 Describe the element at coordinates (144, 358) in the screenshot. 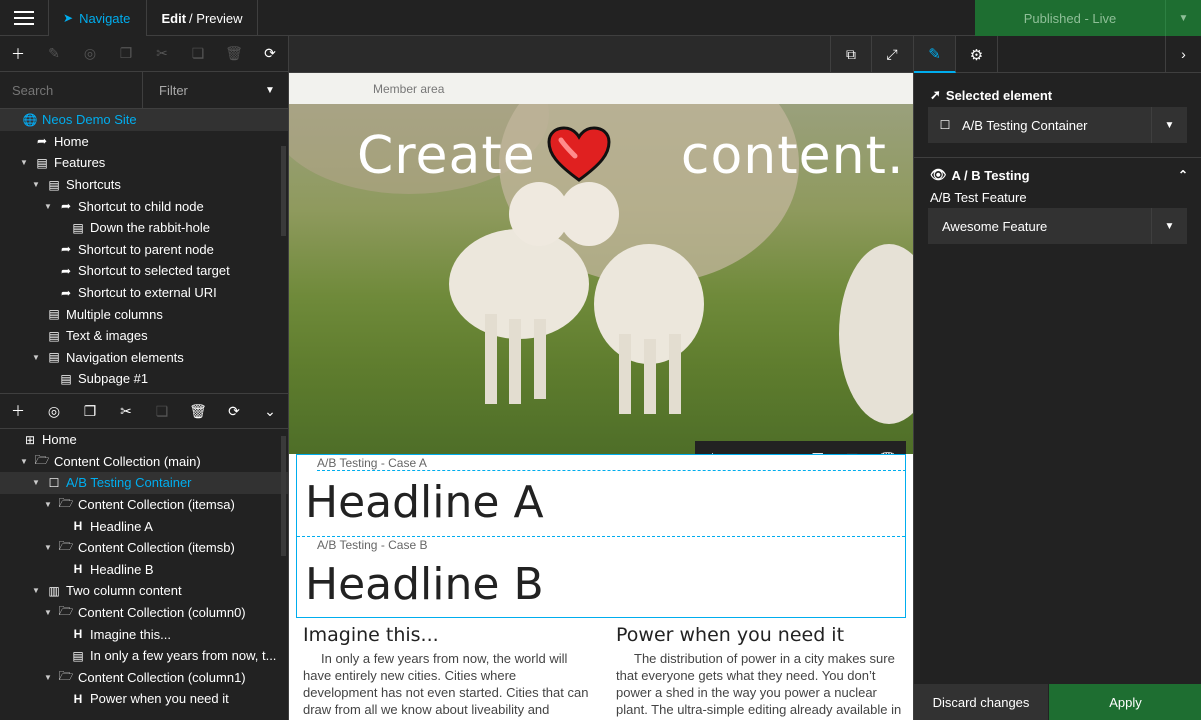

I see `page_tree-node: ▼ ▤ Navigation elements` at that location.